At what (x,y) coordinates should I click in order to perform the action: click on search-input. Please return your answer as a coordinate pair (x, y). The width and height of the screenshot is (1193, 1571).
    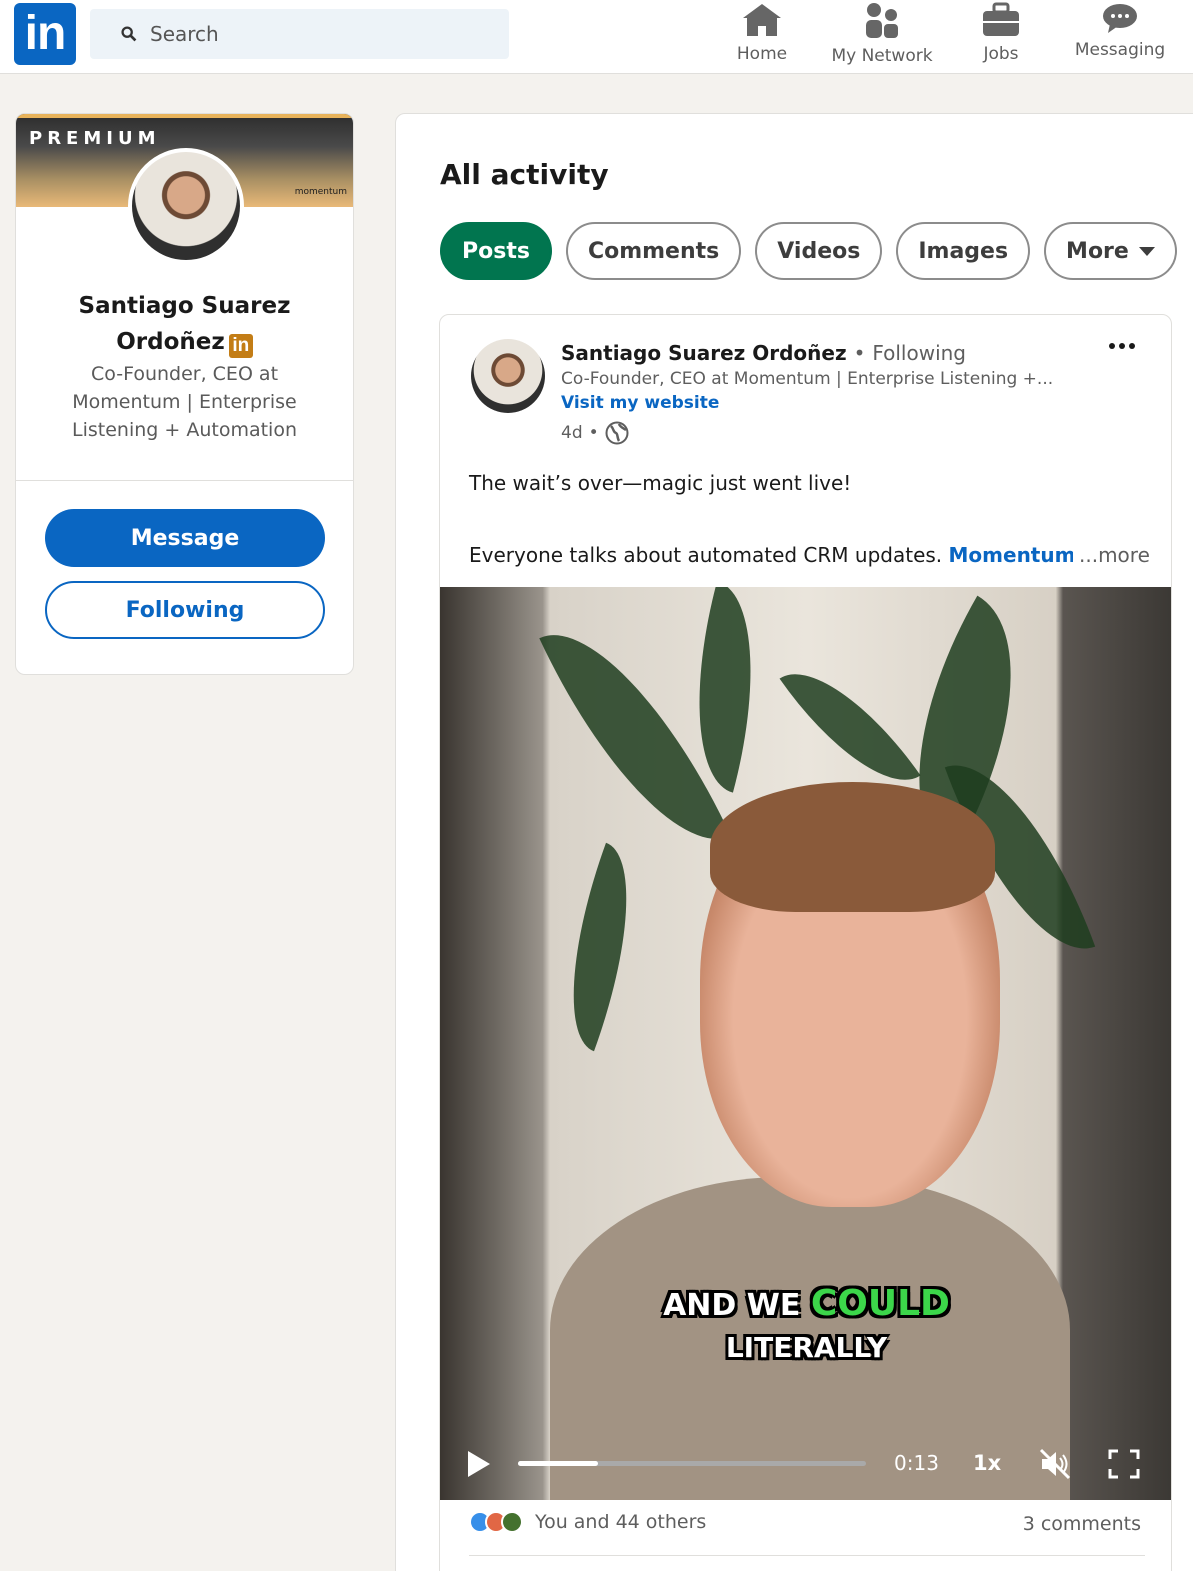
    Looking at the image, I should click on (315, 34).